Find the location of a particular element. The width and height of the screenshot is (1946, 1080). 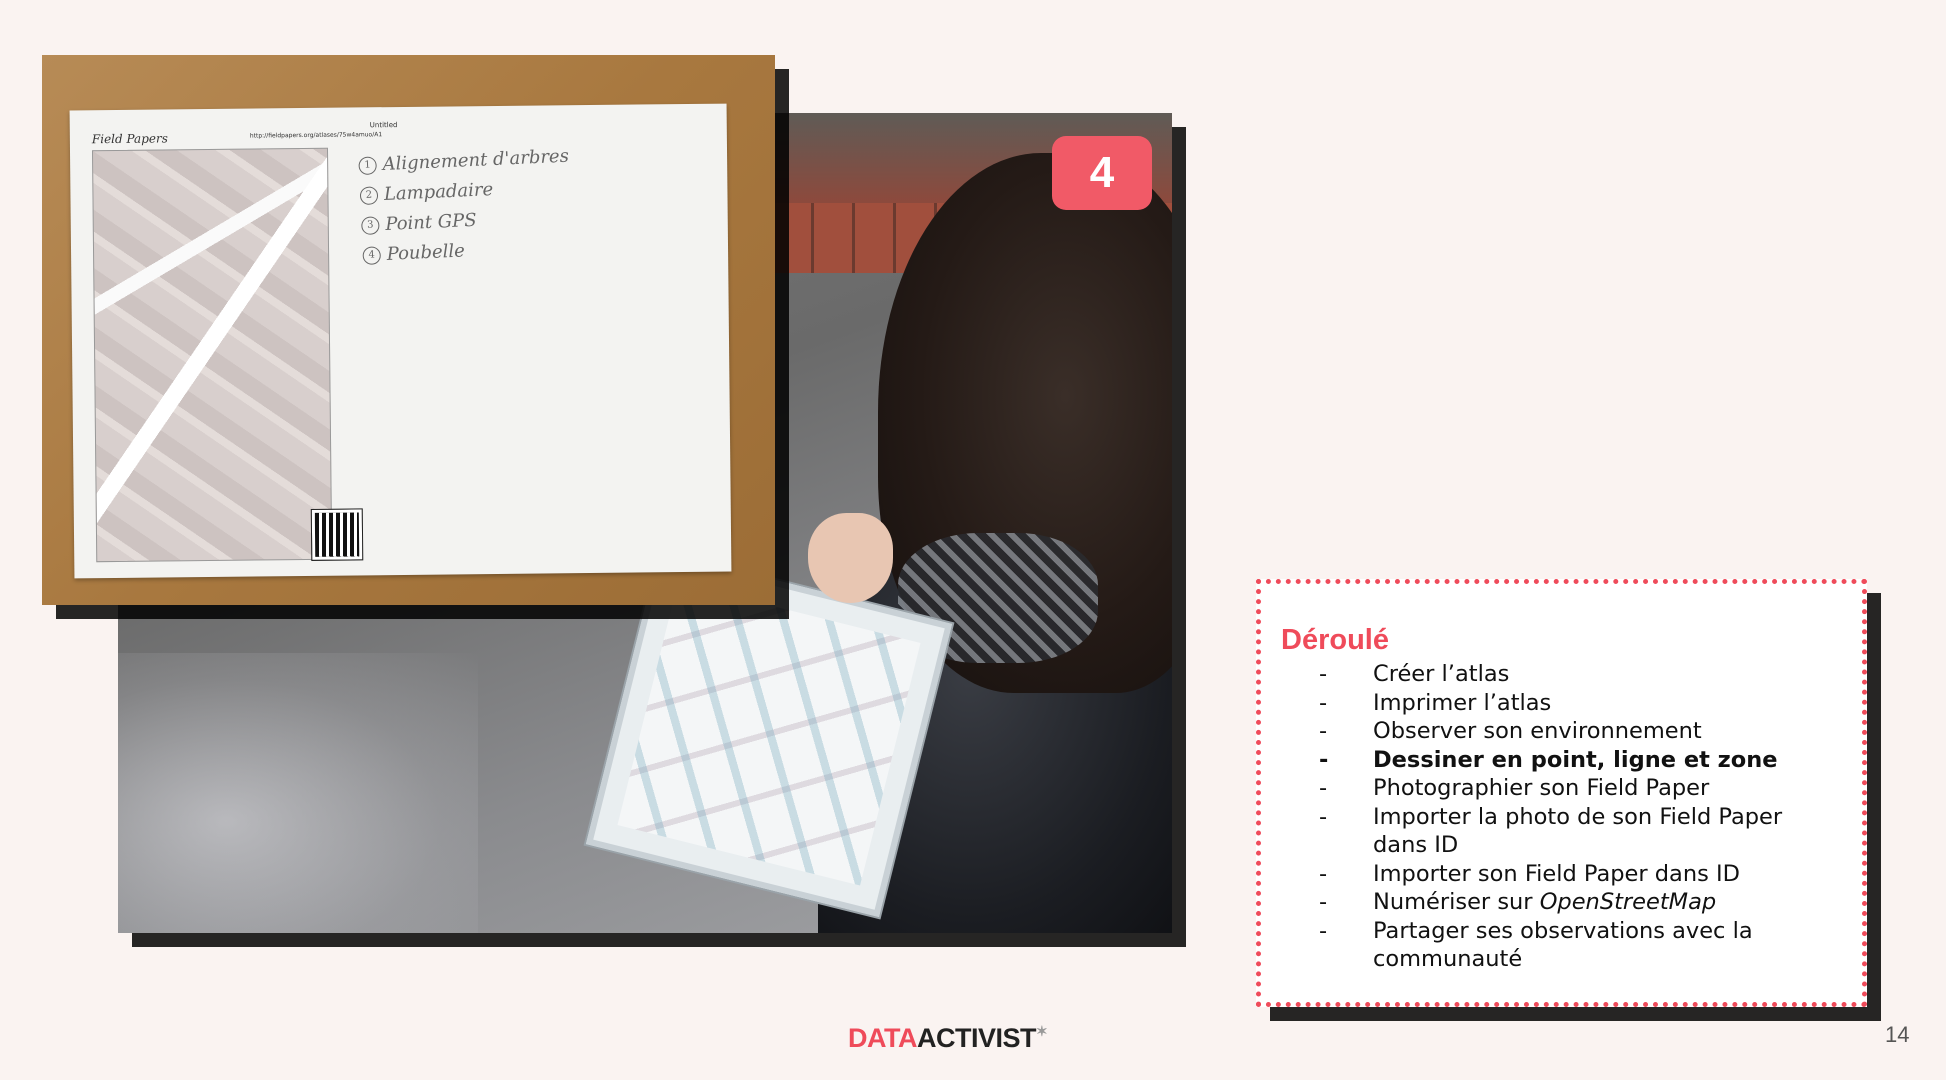

step-item-current: - Dessiner en point, ligne et zone is located at coordinates (1548, 759).